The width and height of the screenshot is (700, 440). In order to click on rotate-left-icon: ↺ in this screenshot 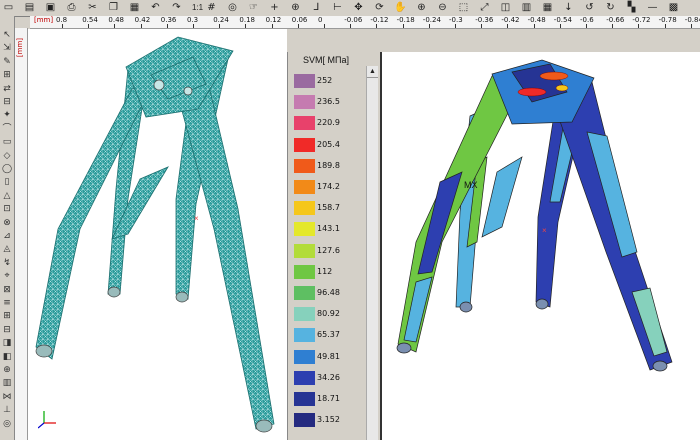, I will do `click(589, 7)`.